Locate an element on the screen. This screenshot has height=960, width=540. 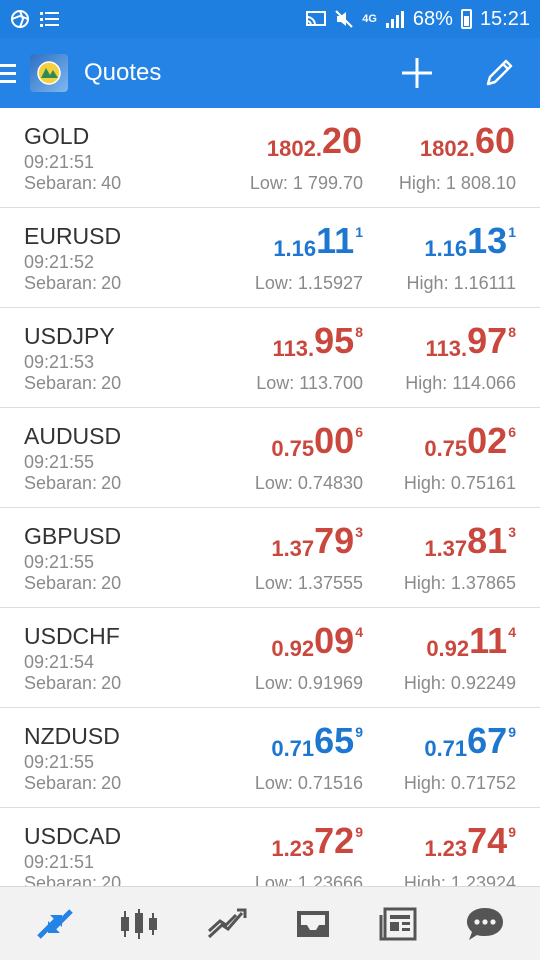
bid-price: 1.16 11 1 is located at coordinates (318, 242).